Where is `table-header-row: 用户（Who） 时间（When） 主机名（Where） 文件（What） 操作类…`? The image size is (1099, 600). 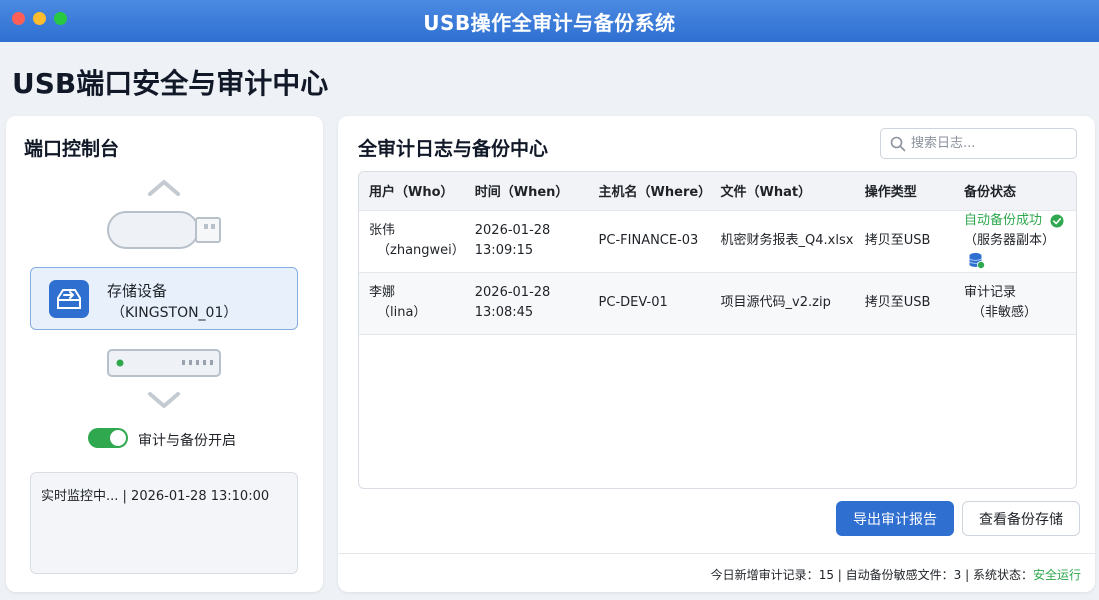
table-header-row: 用户（Who） 时间（When） 主机名（Where） 文件（What） 操作类… is located at coordinates (717, 191).